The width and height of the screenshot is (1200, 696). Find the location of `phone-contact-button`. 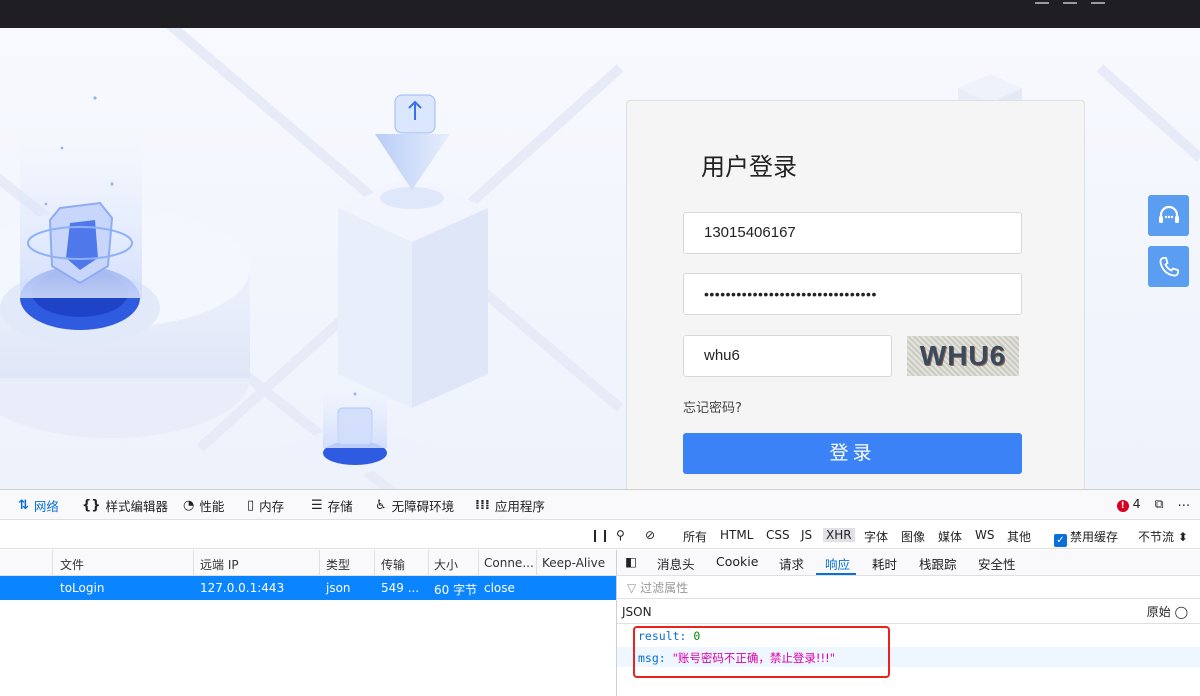

phone-contact-button is located at coordinates (1168, 266).